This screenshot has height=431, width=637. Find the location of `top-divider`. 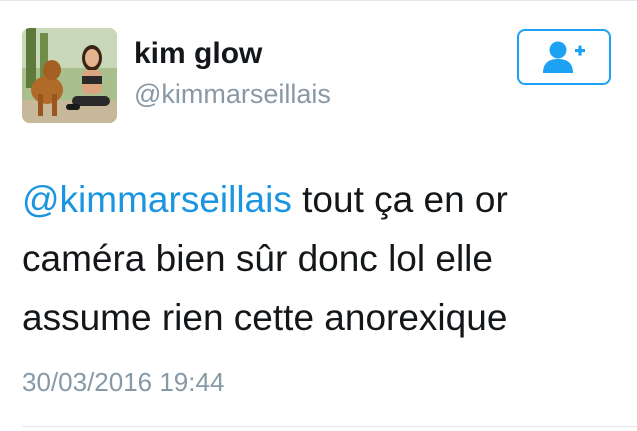

top-divider is located at coordinates (318, 0).